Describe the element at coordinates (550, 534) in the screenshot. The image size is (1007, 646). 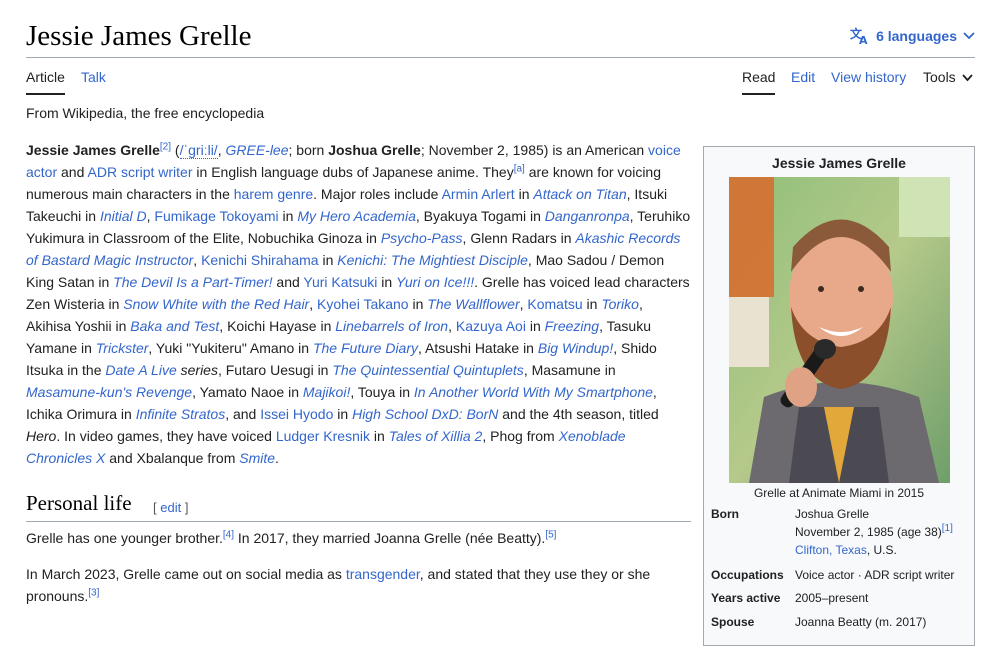
I see `ref-link: [5]` at that location.